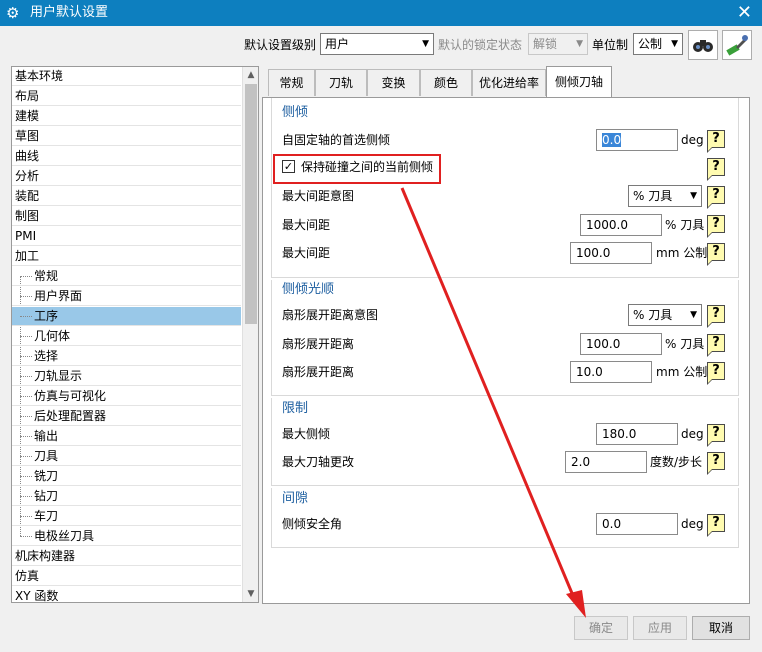 This screenshot has height=652, width=762. I want to click on level-label: 默认设置级别, so click(280, 45).